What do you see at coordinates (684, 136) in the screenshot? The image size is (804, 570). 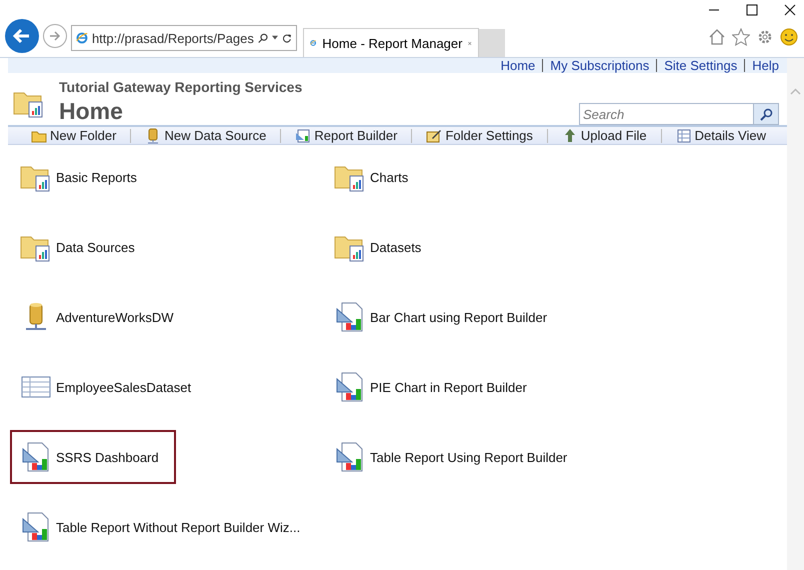 I see `list-icon` at bounding box center [684, 136].